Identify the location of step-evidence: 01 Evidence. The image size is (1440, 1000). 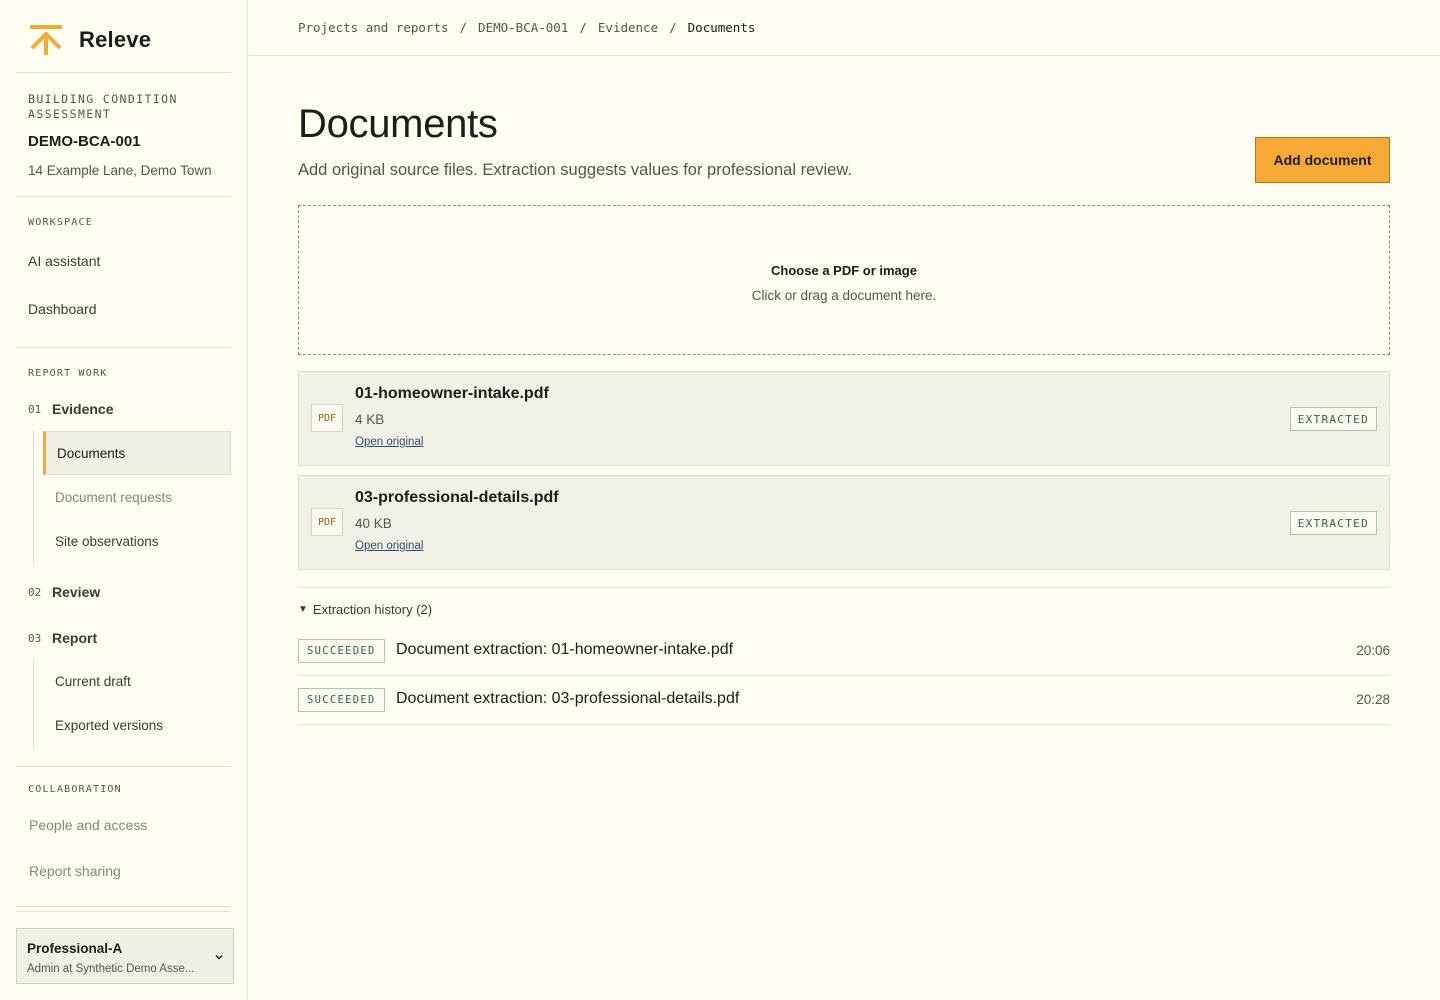
(70, 409).